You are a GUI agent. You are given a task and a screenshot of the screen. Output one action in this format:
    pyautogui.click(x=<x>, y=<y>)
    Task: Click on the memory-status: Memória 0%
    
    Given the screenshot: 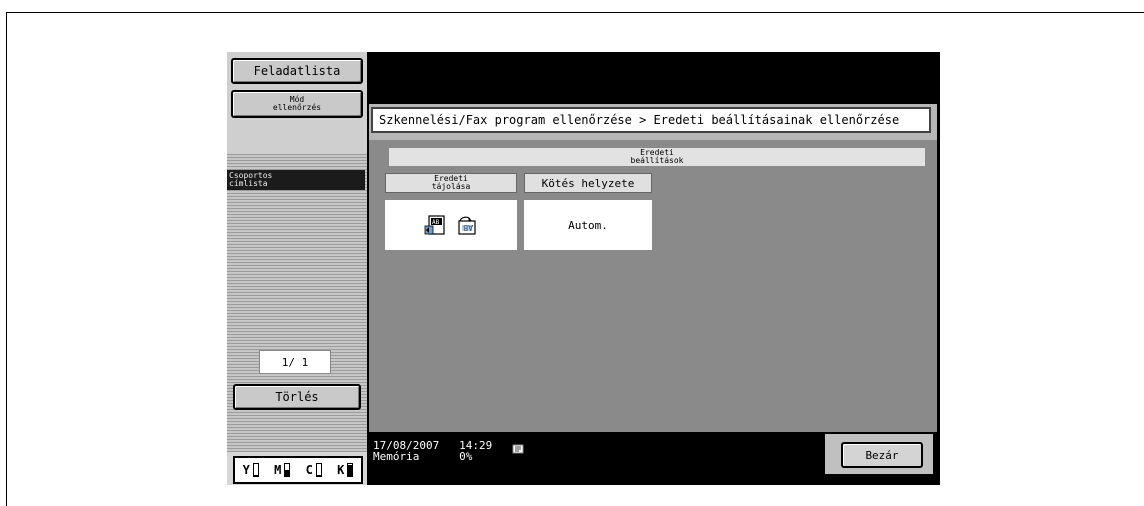 What is the action you would take?
    pyautogui.click(x=423, y=456)
    